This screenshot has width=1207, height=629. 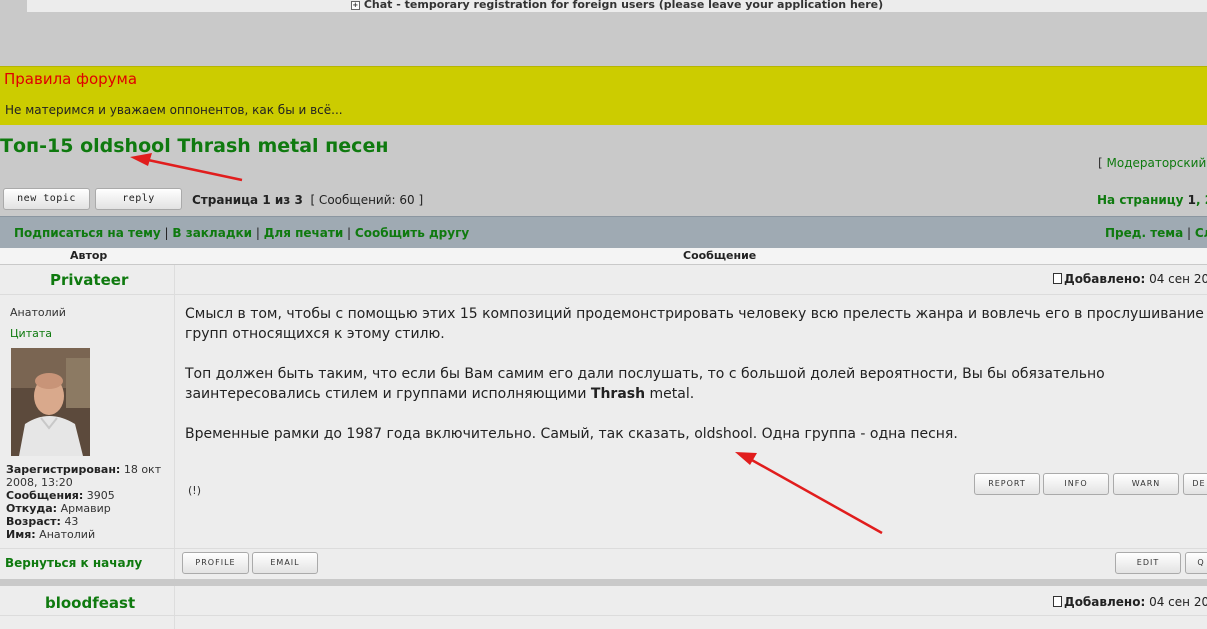 What do you see at coordinates (71, 521) in the screenshot?
I see `age-value: 43` at bounding box center [71, 521].